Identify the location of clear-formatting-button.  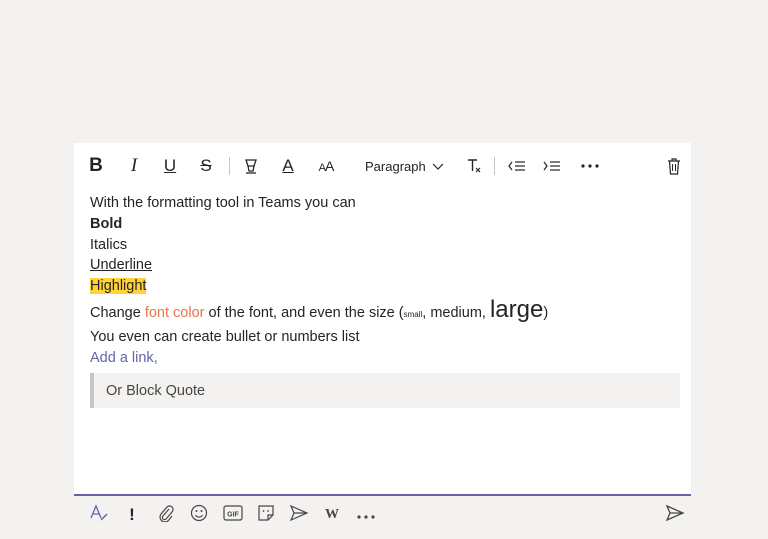
(474, 166).